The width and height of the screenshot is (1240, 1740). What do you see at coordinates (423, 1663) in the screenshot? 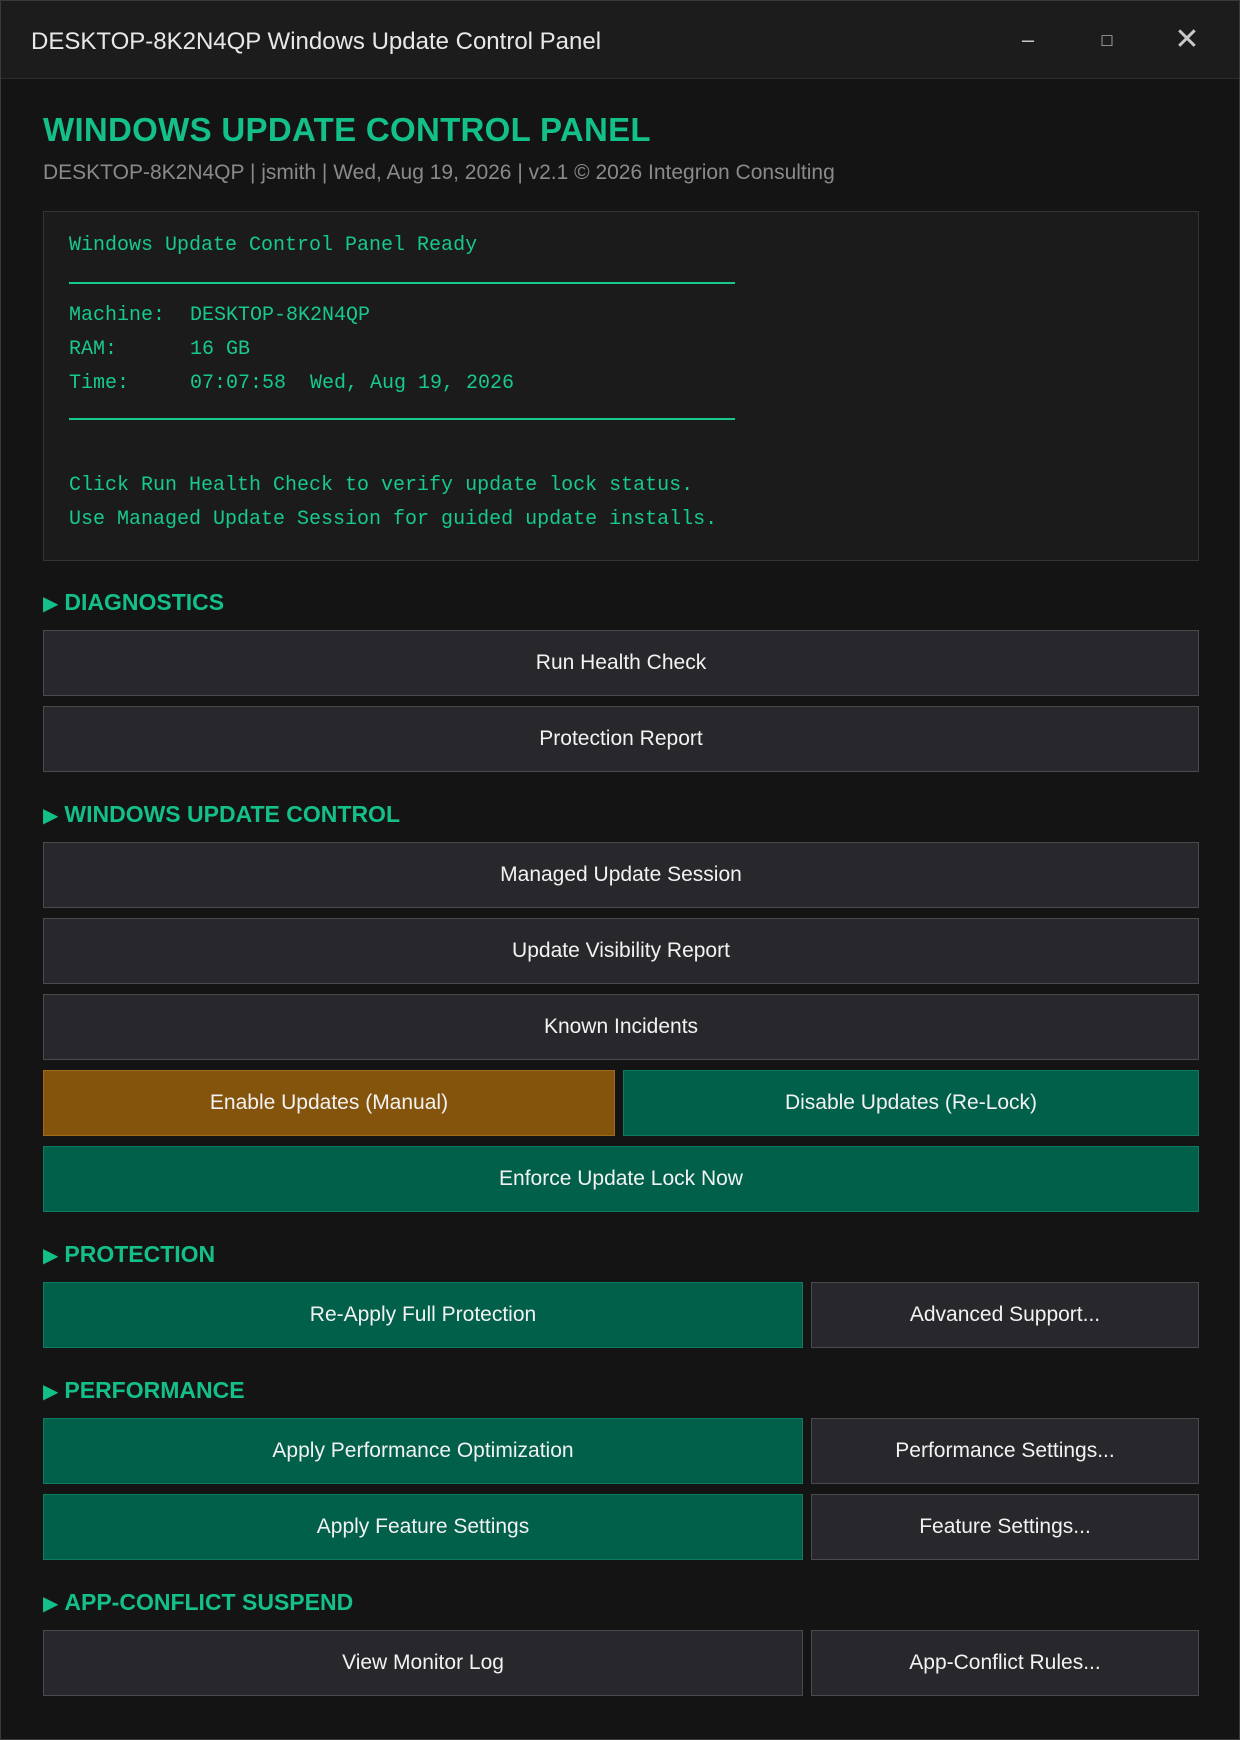
I see `view-monitor-log-button: View Monitor Log` at bounding box center [423, 1663].